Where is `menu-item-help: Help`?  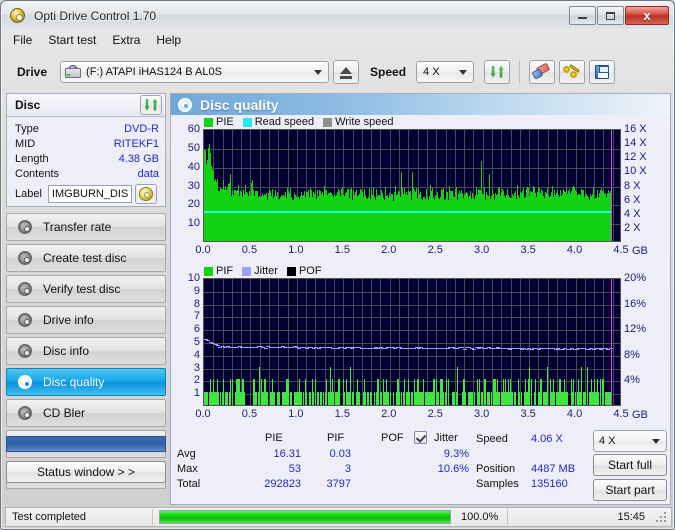 menu-item-help: Help is located at coordinates (168, 40).